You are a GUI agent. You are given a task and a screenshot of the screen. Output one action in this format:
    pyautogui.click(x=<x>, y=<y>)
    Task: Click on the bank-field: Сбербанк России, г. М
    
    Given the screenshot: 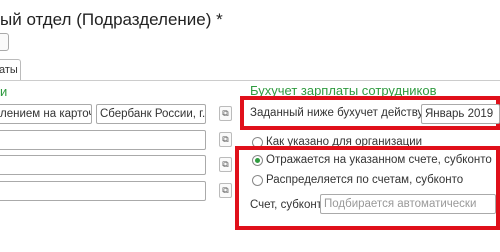 What is the action you would take?
    pyautogui.click(x=151, y=114)
    